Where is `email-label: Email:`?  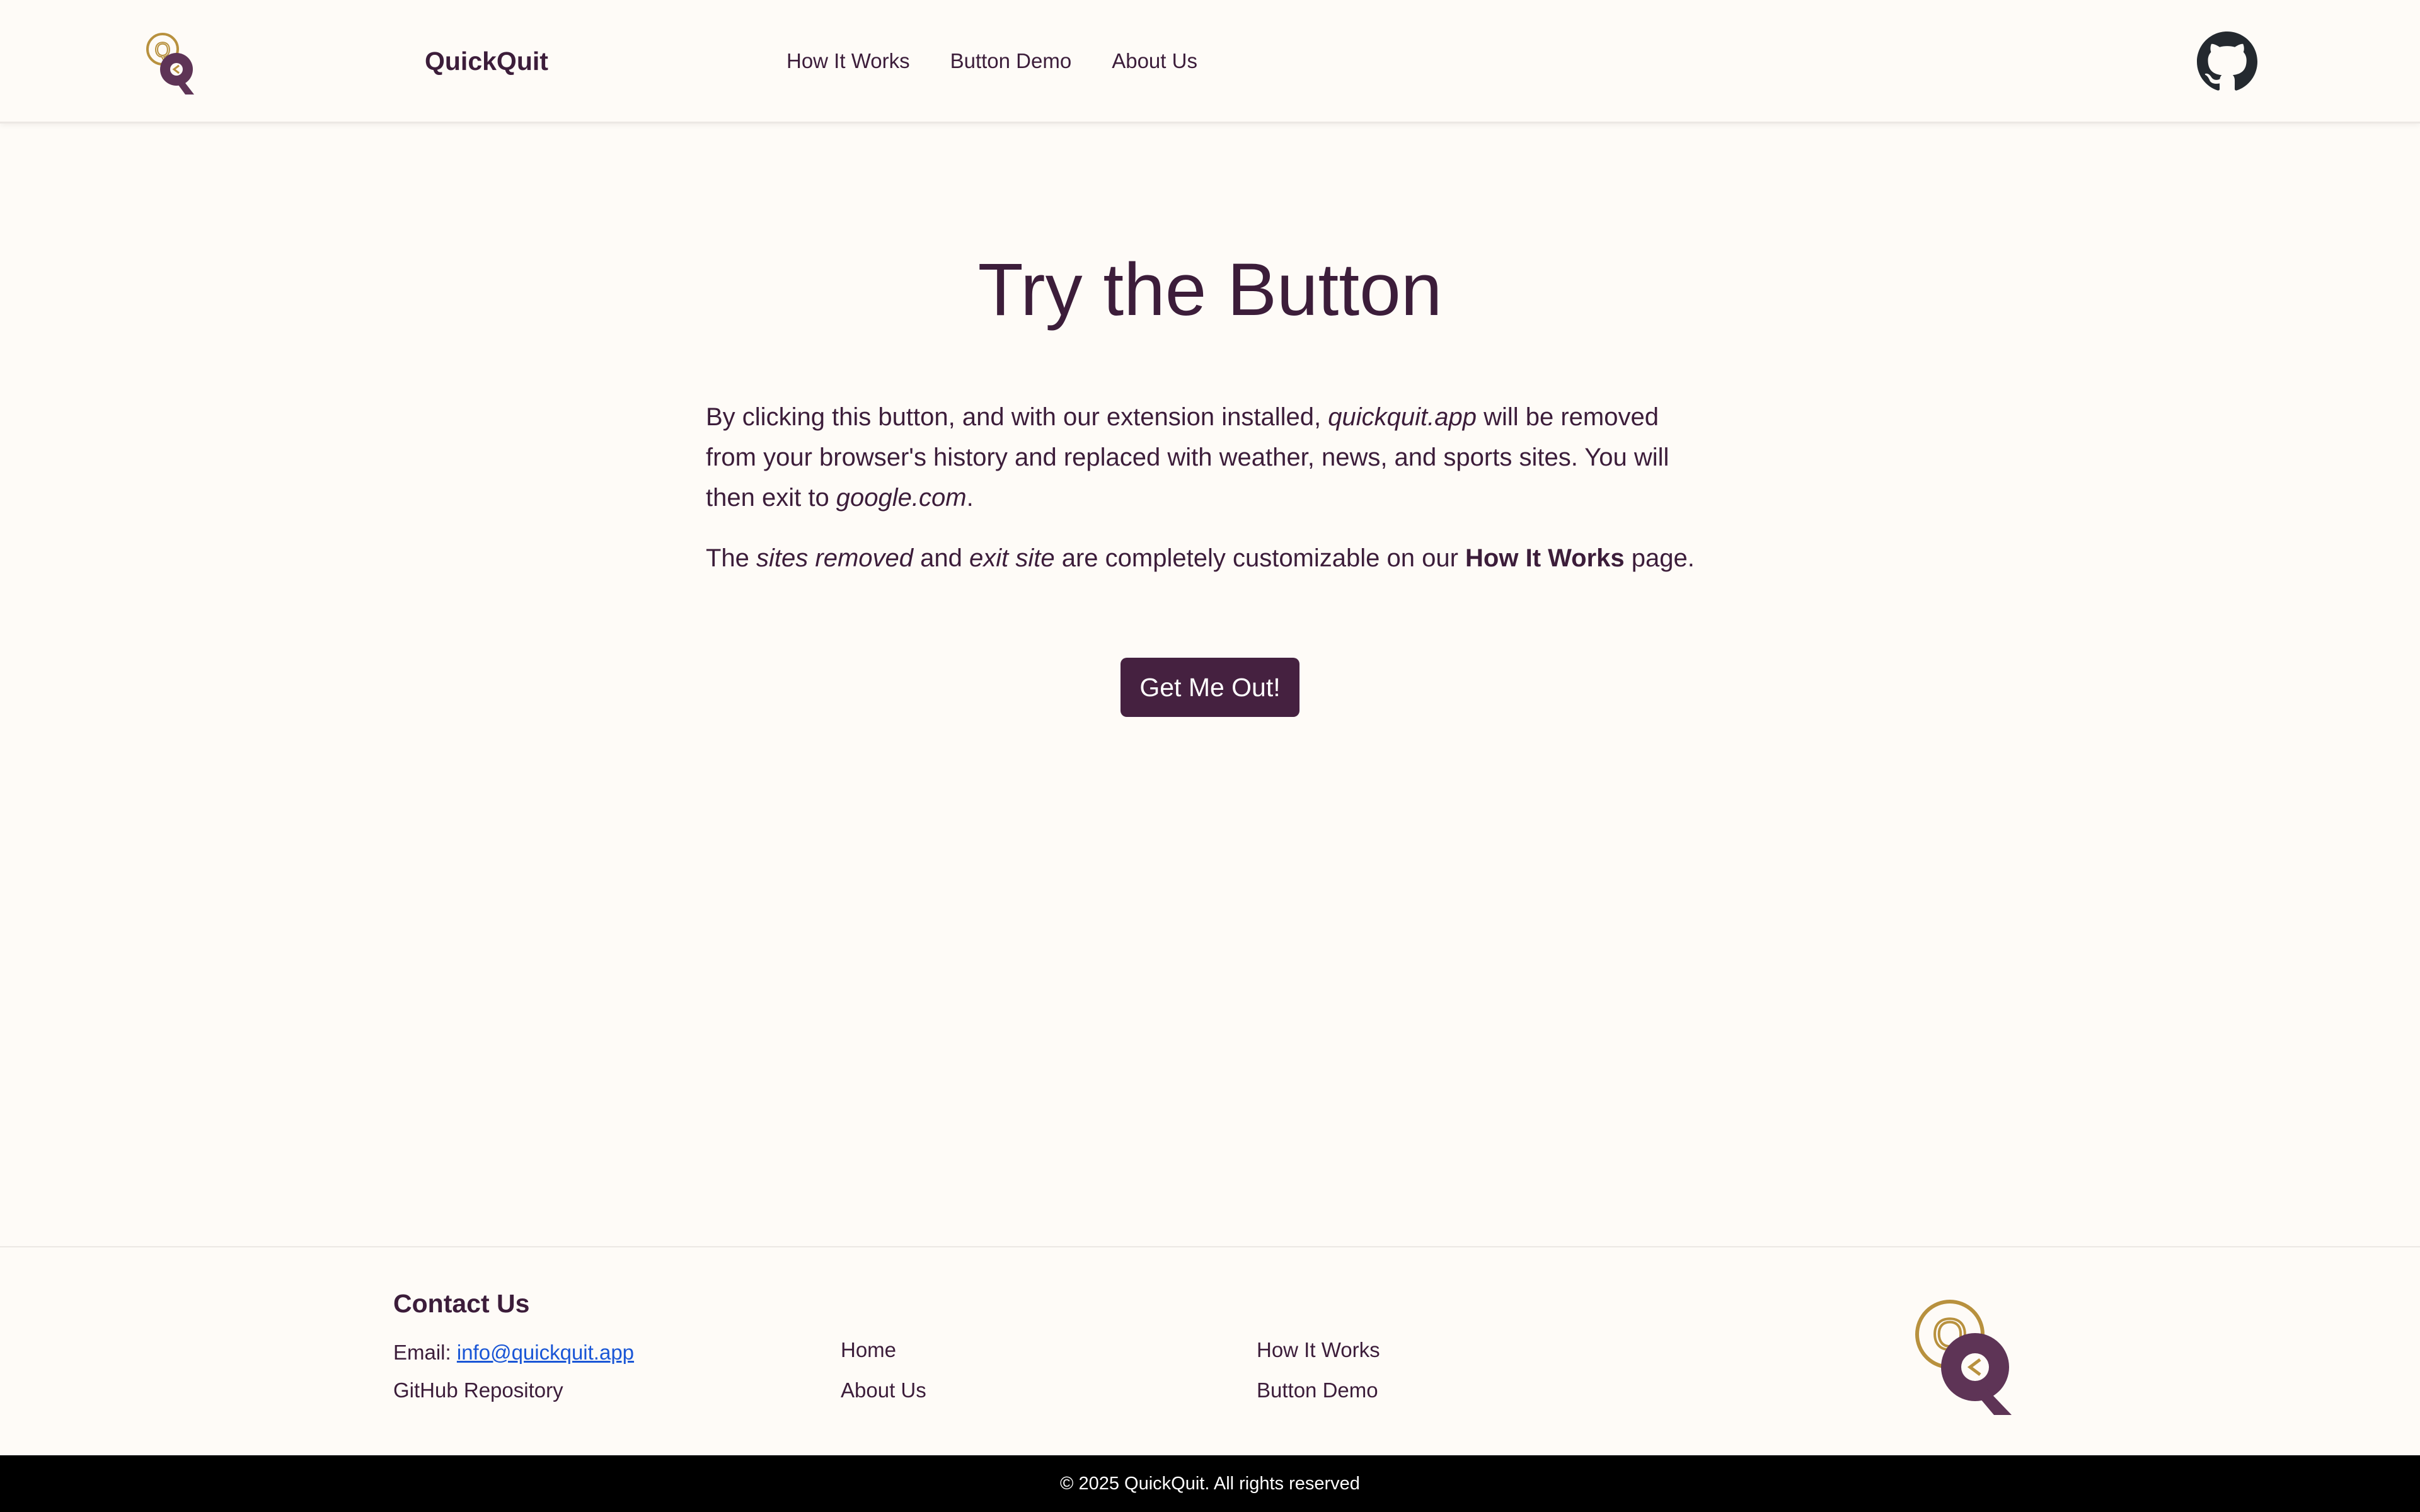 email-label: Email: is located at coordinates (425, 1352).